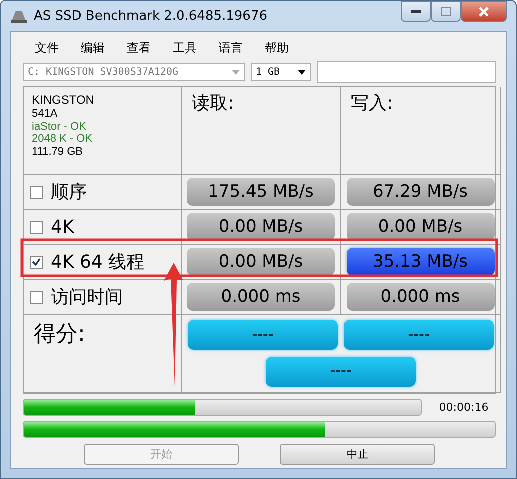  I want to click on total-score: ----, so click(341, 371).